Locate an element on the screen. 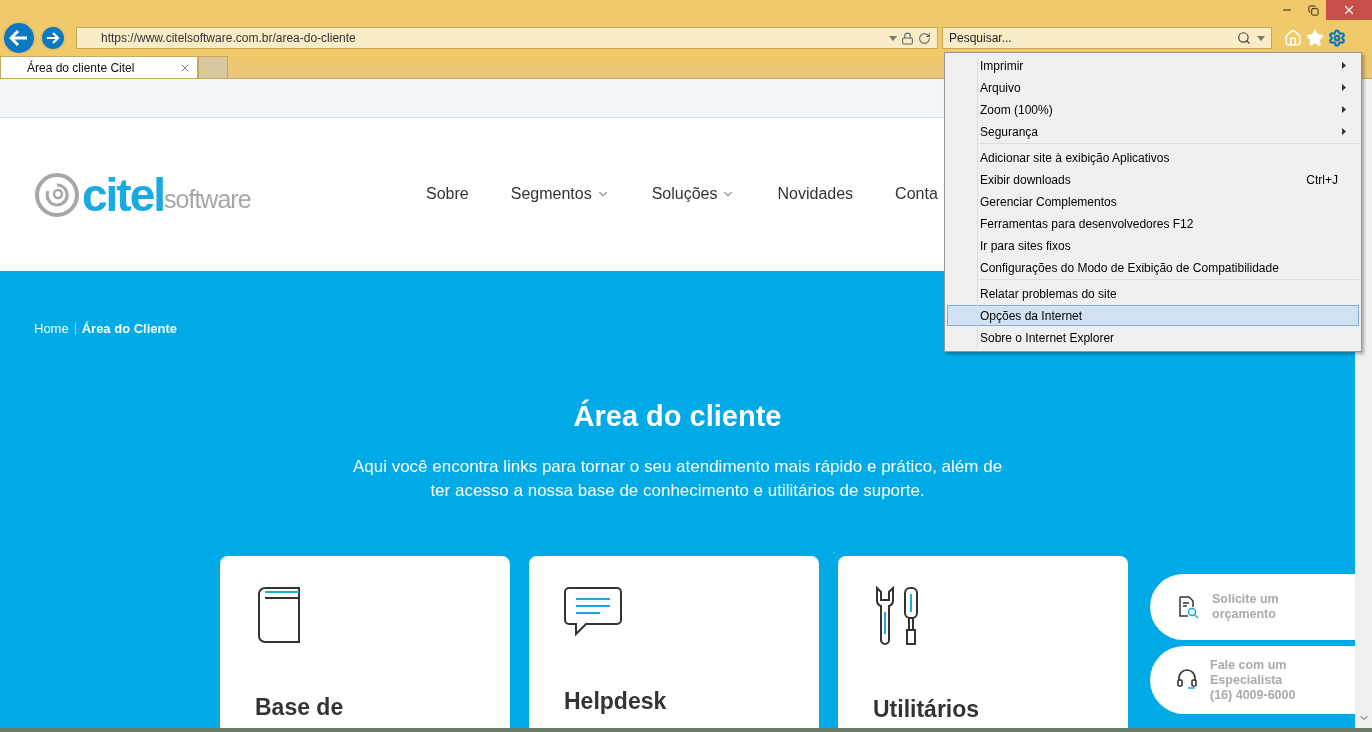  menu-item: Opções da Internet is located at coordinates (1153, 315).